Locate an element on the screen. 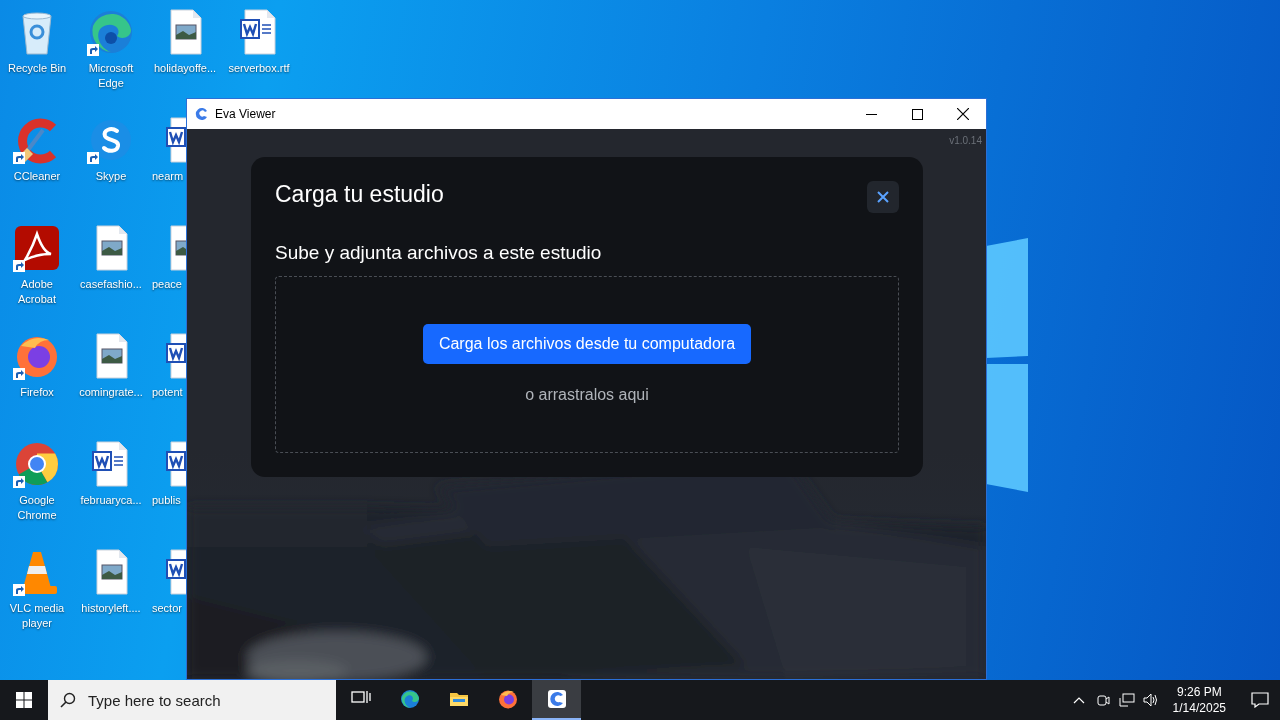  icon-label: Google Chrome is located at coordinates (37, 508).